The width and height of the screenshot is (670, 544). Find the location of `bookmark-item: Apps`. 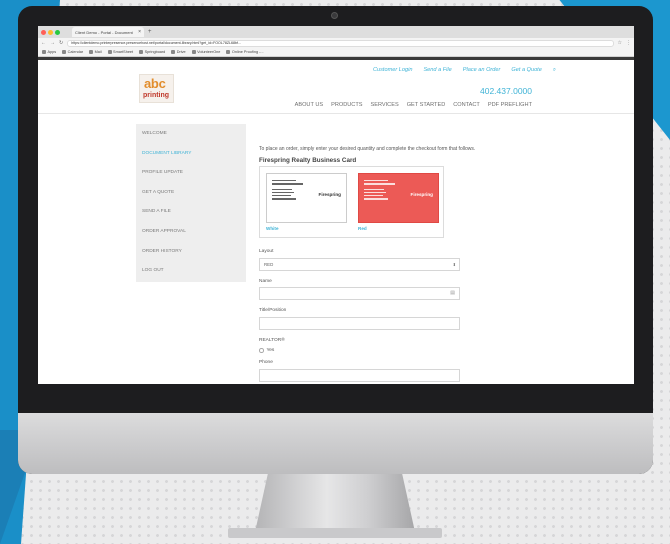

bookmark-item: Apps is located at coordinates (49, 52).